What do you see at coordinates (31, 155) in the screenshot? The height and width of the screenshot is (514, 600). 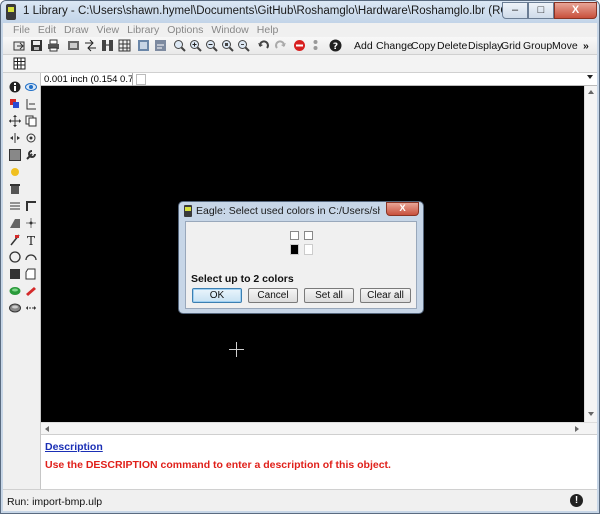 I see `change-wrench-icon` at bounding box center [31, 155].